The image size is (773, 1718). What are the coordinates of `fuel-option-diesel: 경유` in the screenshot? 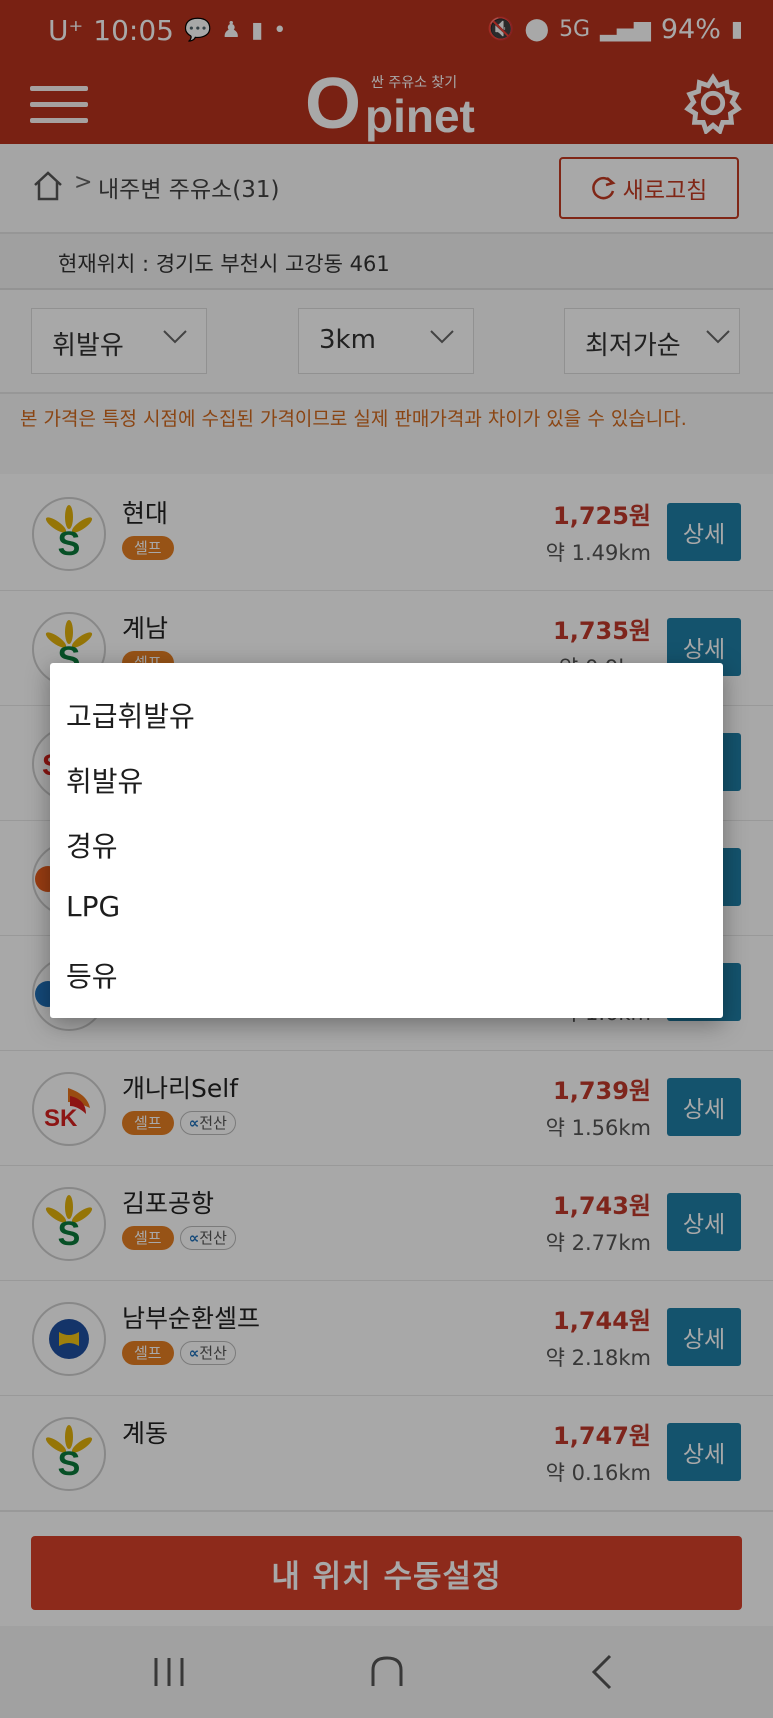 It's located at (92, 845).